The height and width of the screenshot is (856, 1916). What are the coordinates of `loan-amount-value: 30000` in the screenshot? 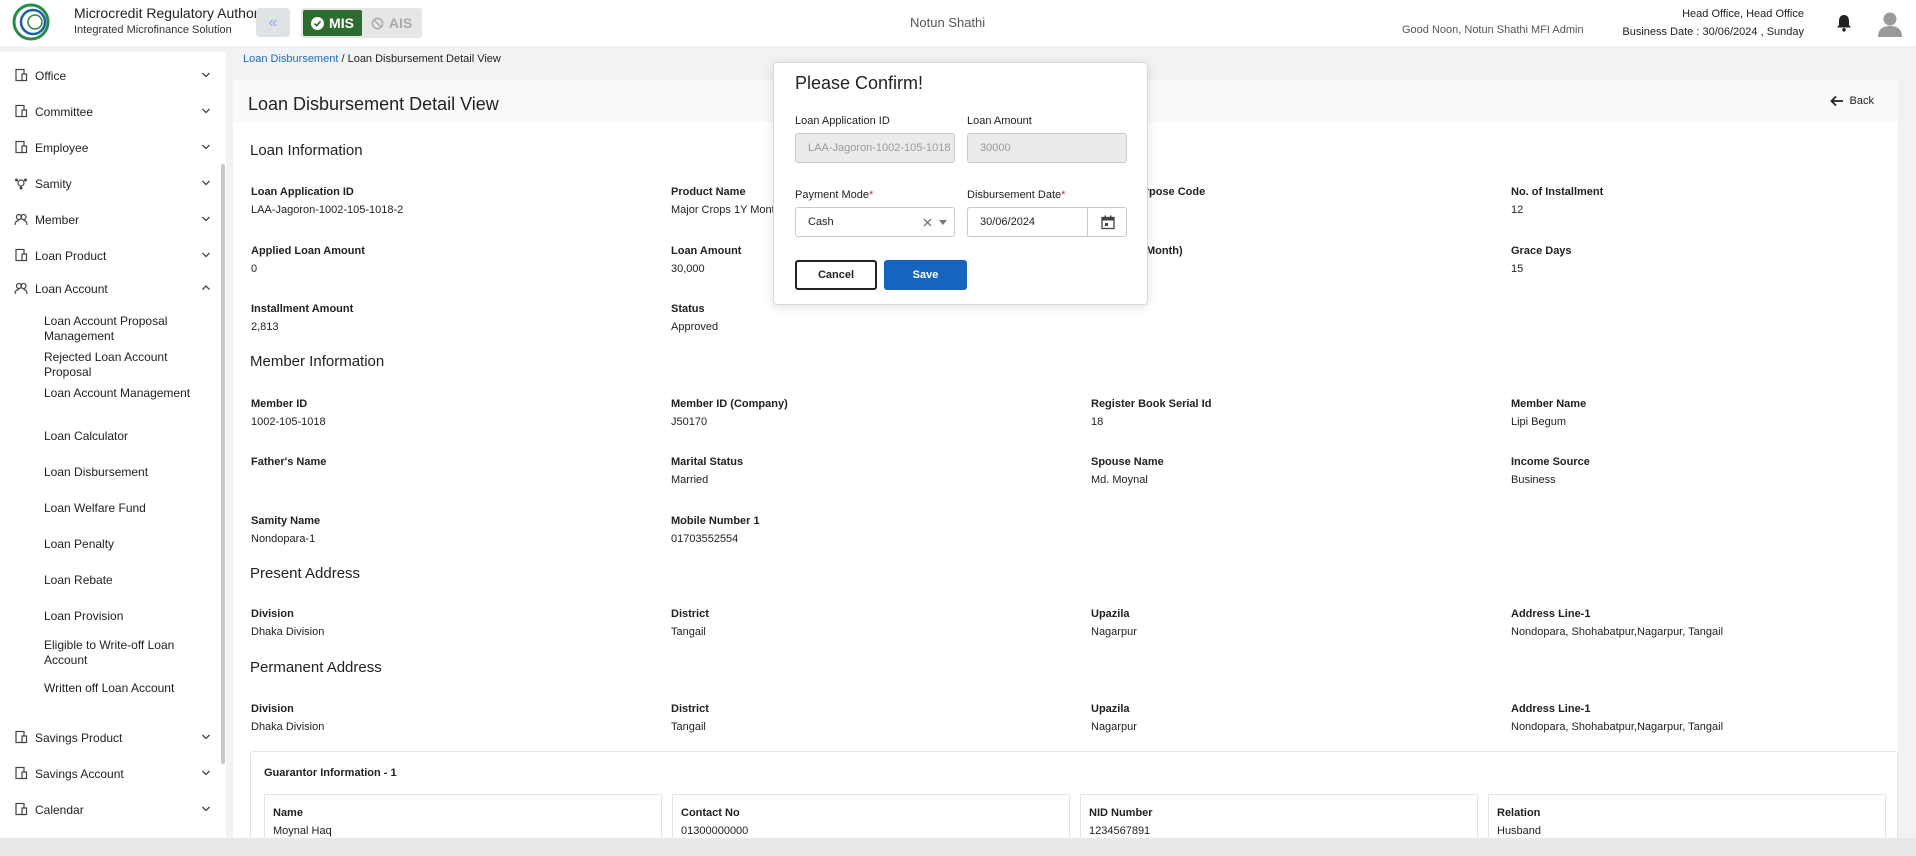 It's located at (995, 148).